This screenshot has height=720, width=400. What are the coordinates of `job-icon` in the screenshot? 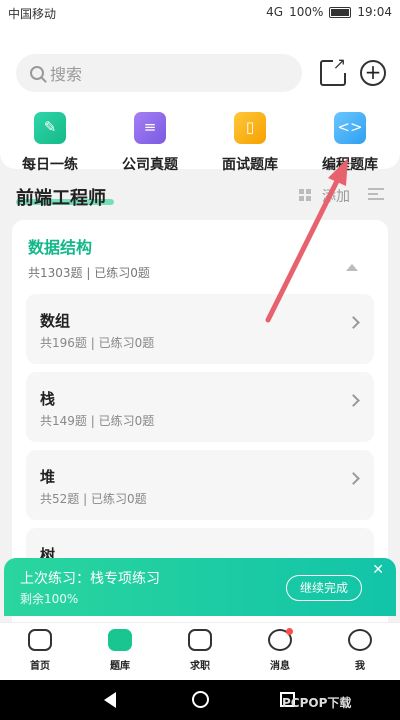 It's located at (200, 640).